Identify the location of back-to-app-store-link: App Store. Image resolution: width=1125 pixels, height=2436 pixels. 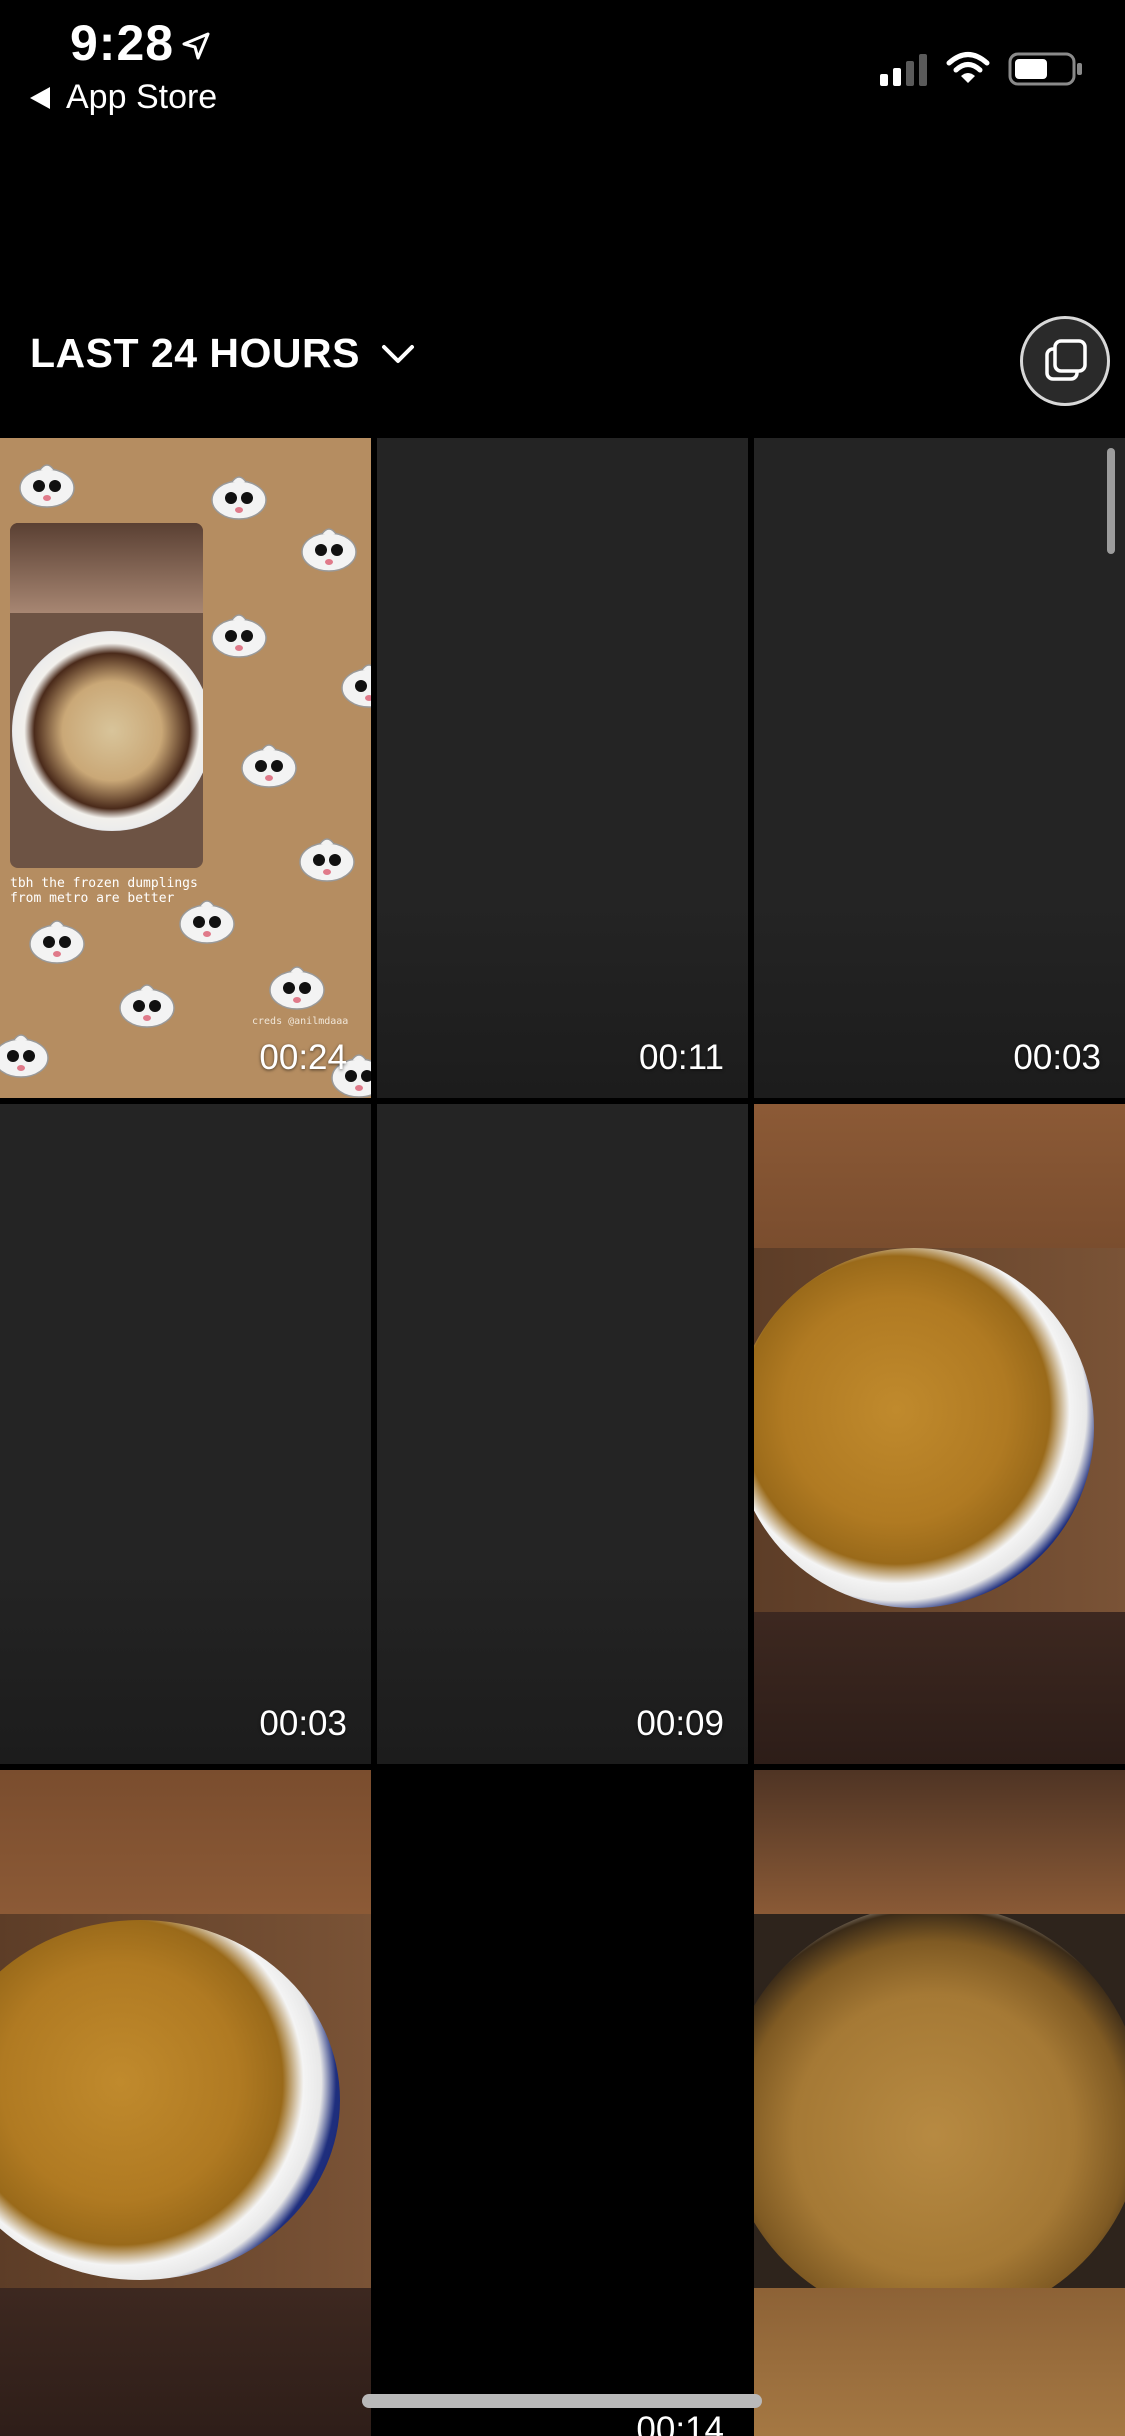
(123, 97).